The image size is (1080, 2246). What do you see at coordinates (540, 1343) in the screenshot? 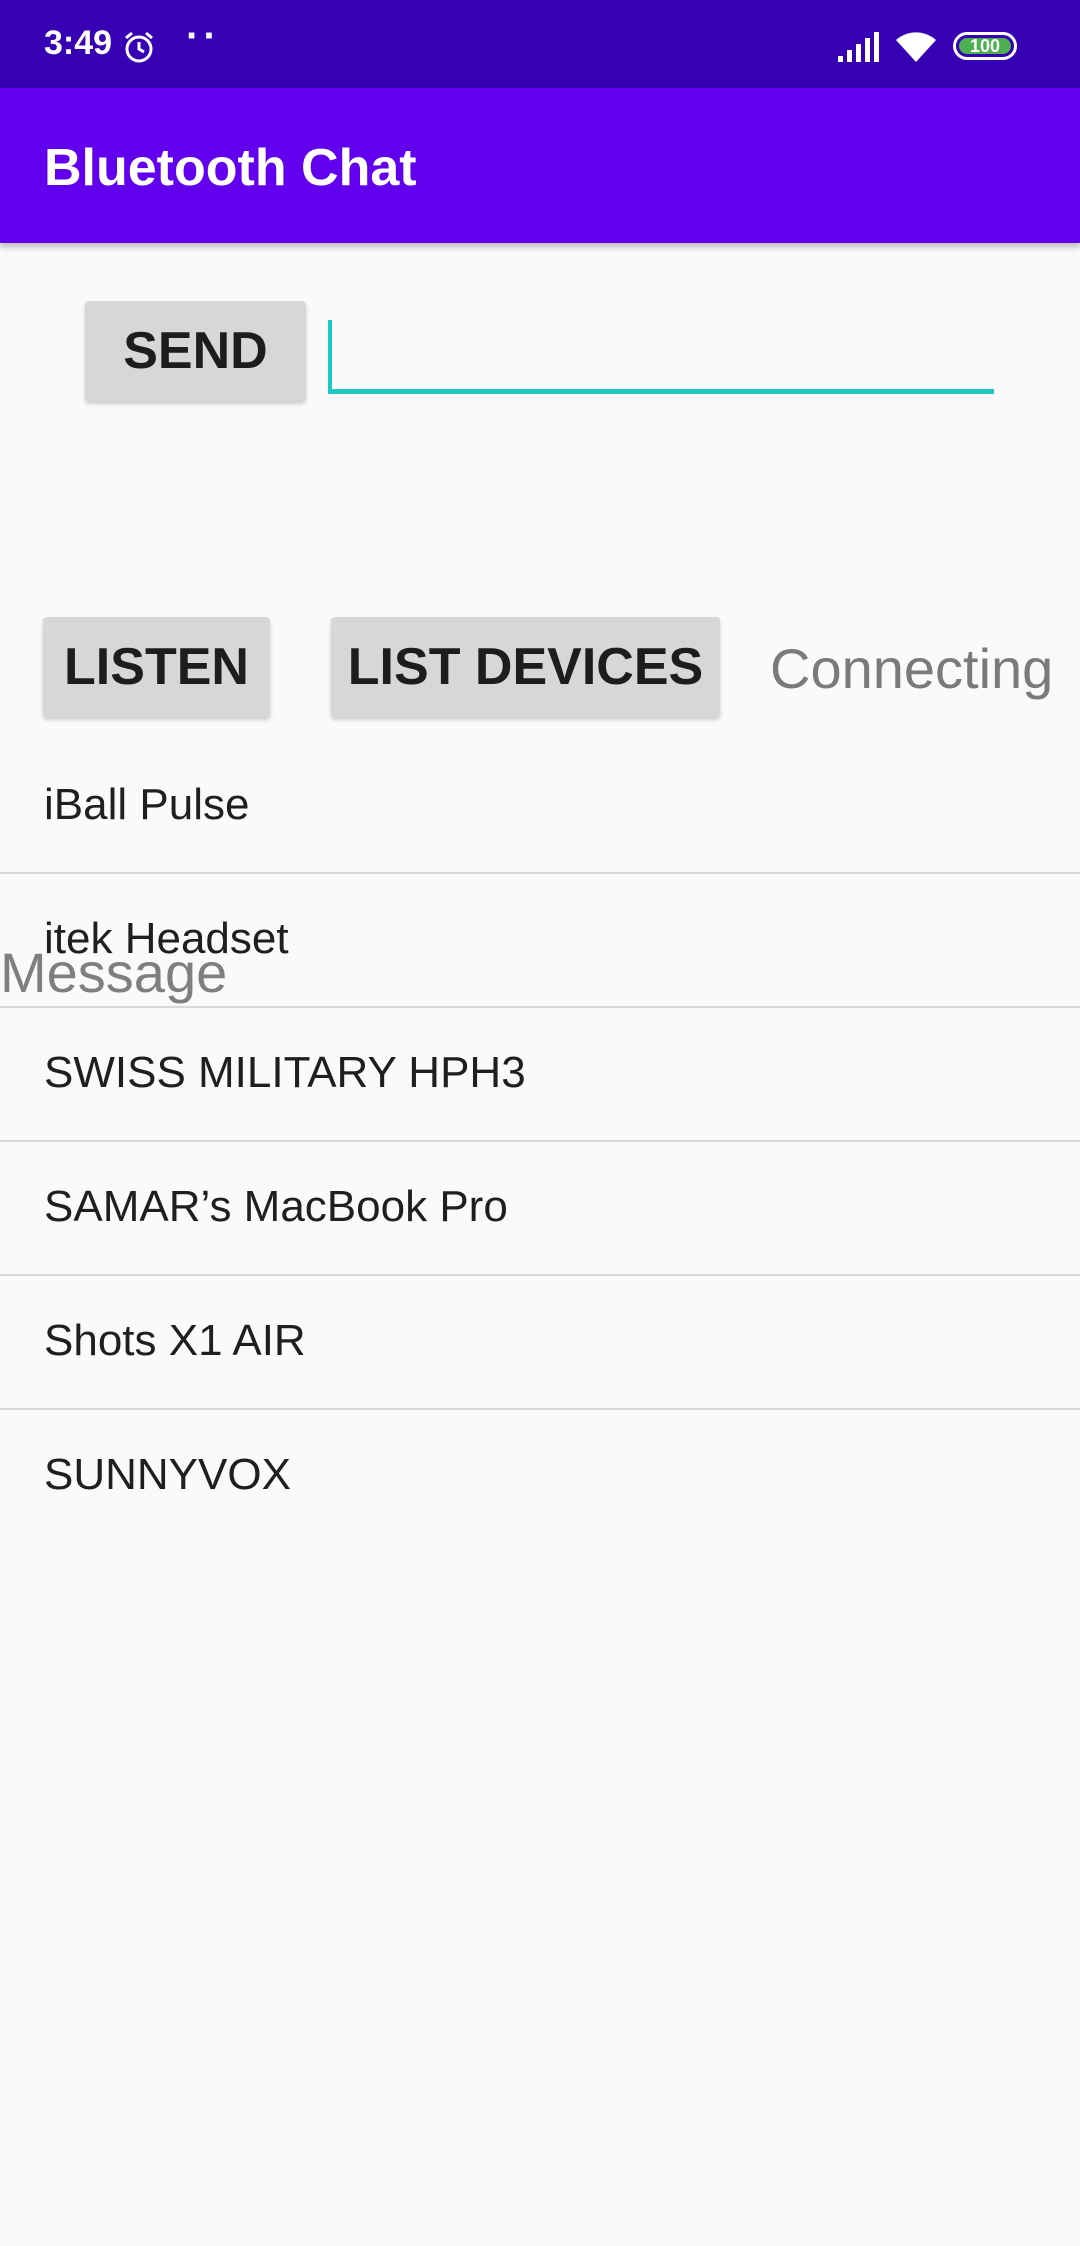
I see `device-list-item: Shots X1 AIR` at bounding box center [540, 1343].